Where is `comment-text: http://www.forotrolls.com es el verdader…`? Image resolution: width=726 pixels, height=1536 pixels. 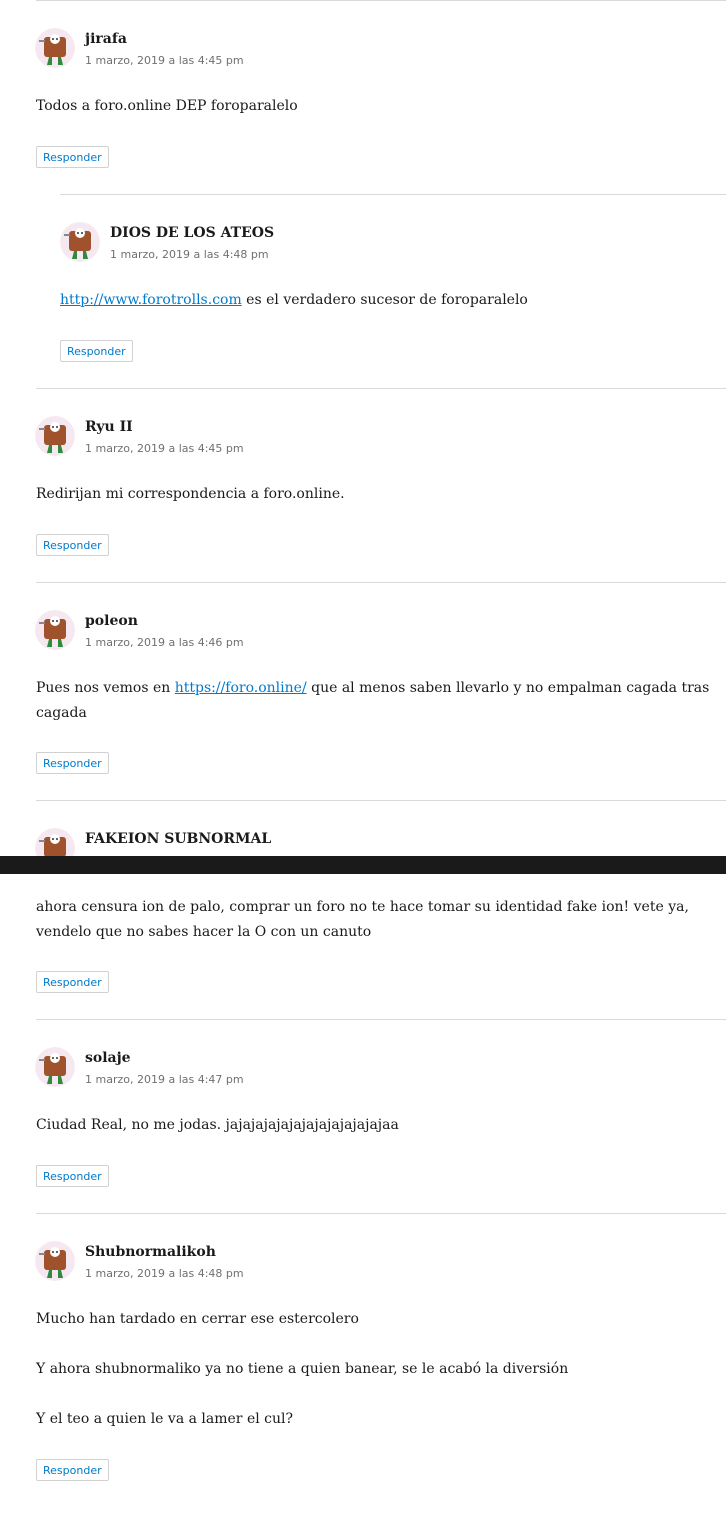
comment-text: http://www.forotrolls.com es el verdader… is located at coordinates (294, 300).